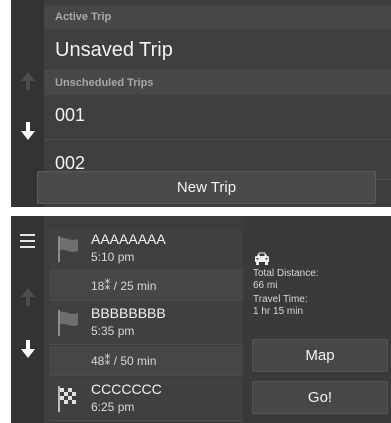 The height and width of the screenshot is (423, 391). Describe the element at coordinates (124, 286) in the screenshot. I see `leg-distance-time: 18⁑ / 25 min` at that location.